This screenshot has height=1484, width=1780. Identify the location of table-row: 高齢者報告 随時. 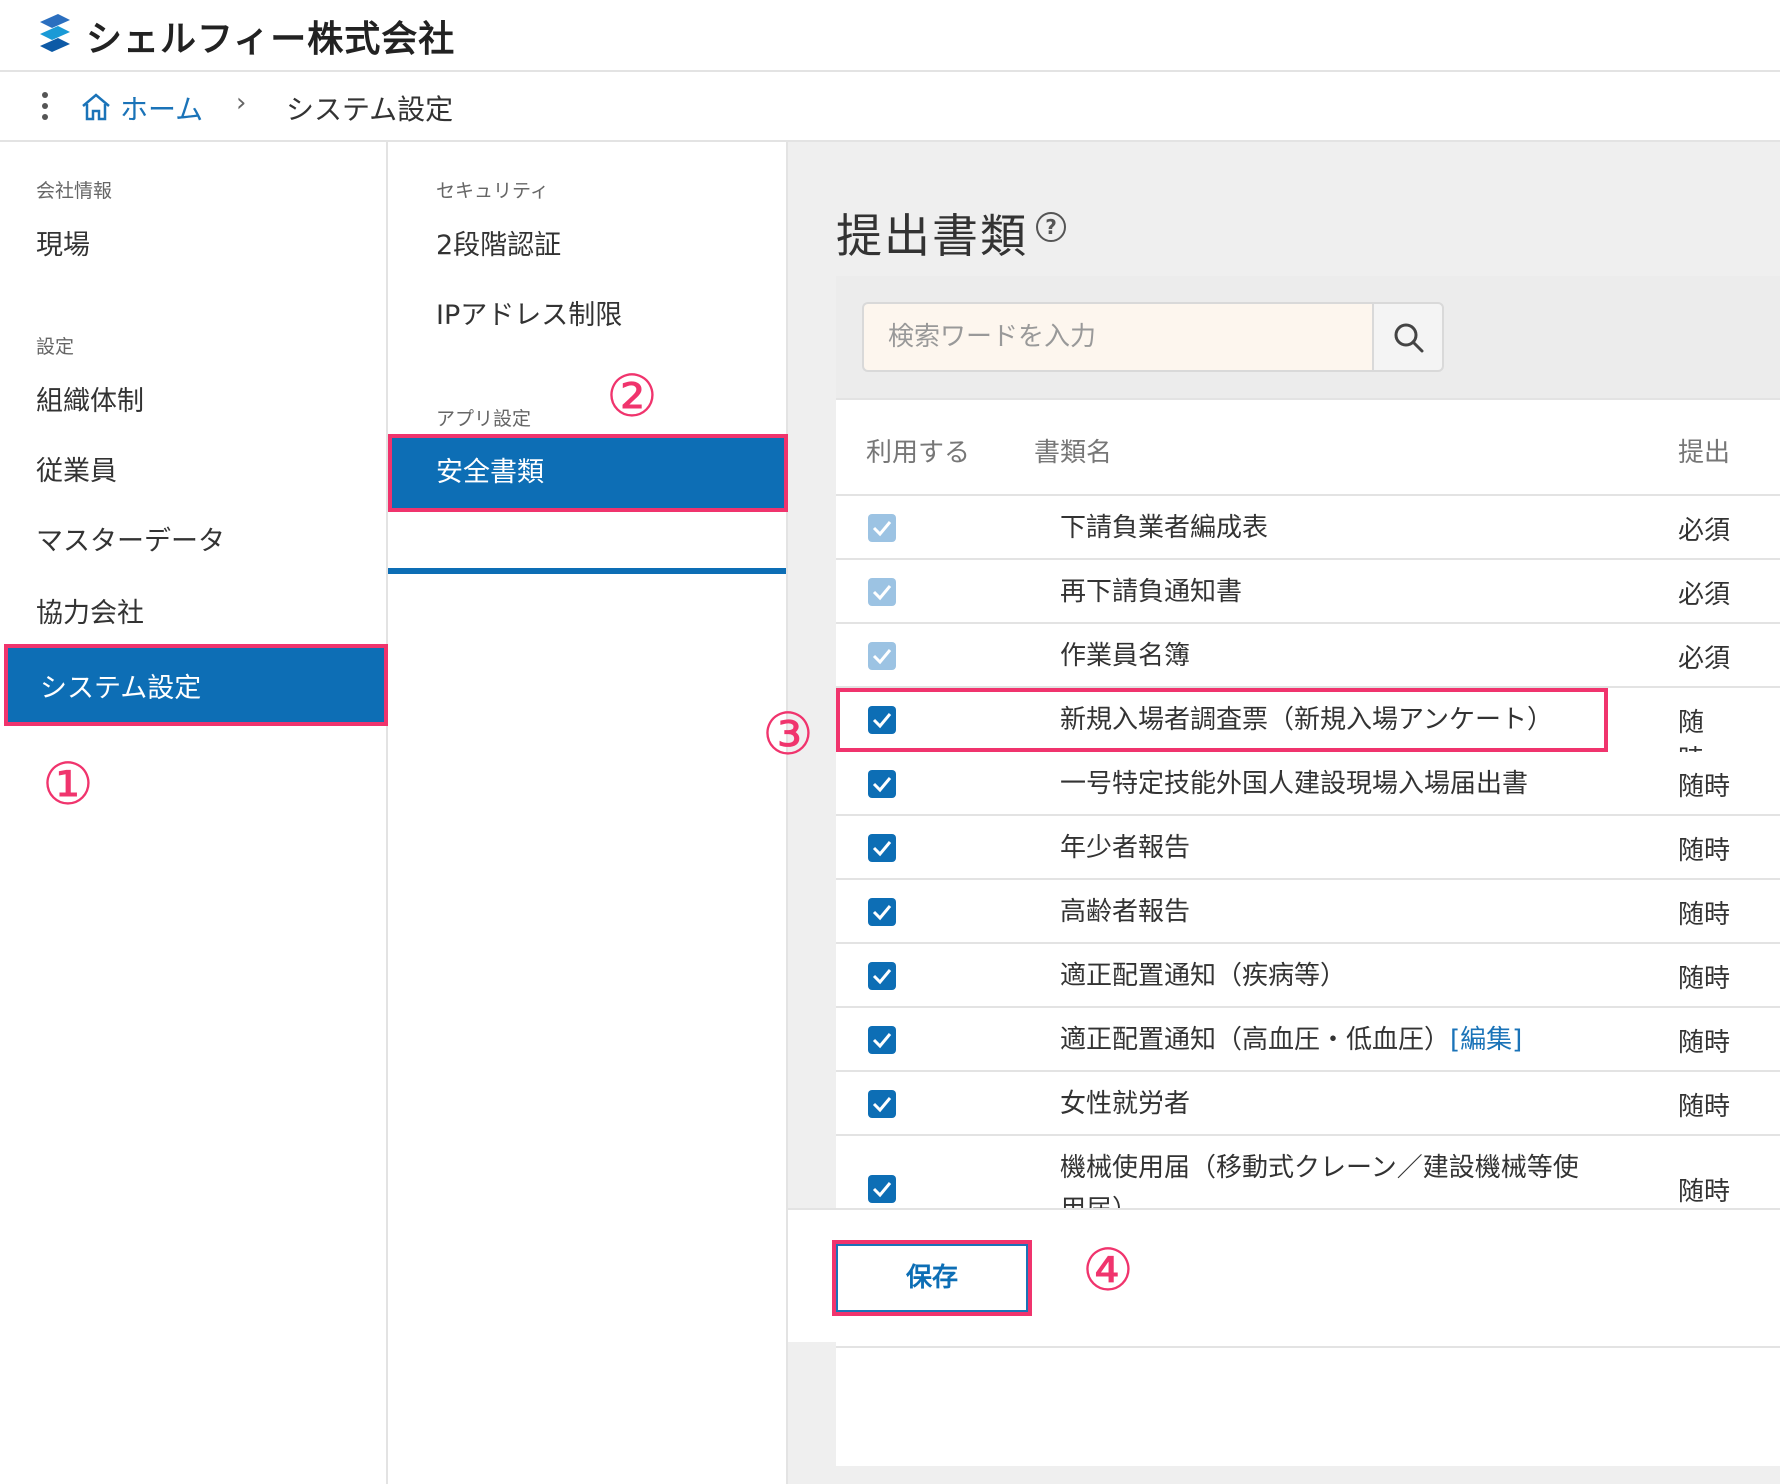
(1308, 912).